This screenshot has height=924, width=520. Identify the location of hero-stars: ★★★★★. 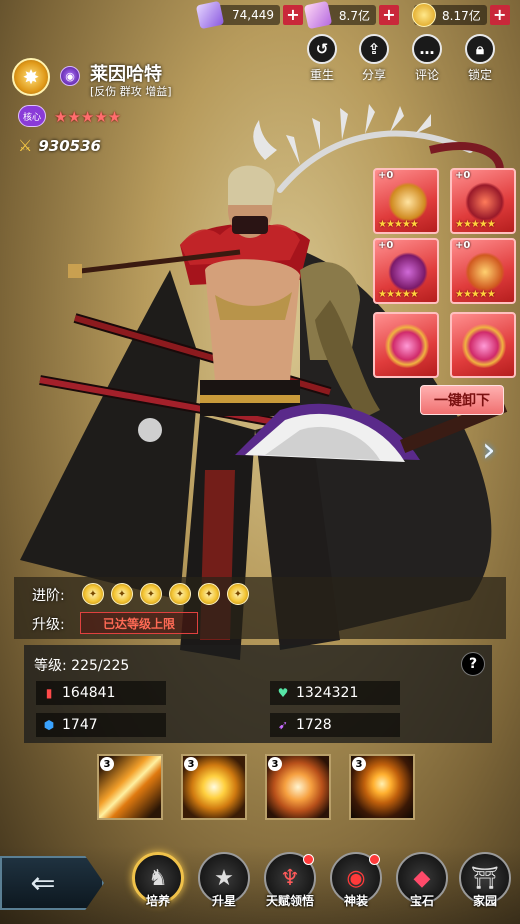
(88, 117).